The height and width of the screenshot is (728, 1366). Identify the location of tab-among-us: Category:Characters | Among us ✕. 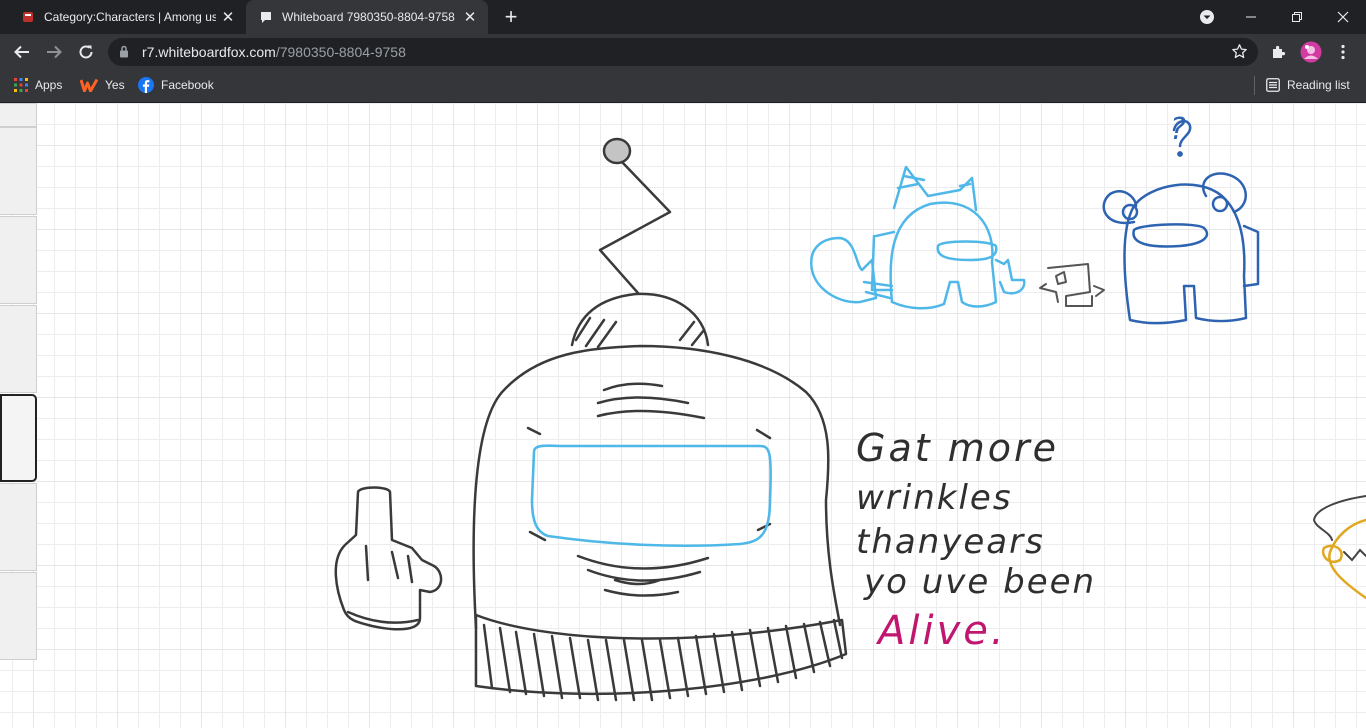
(127, 17).